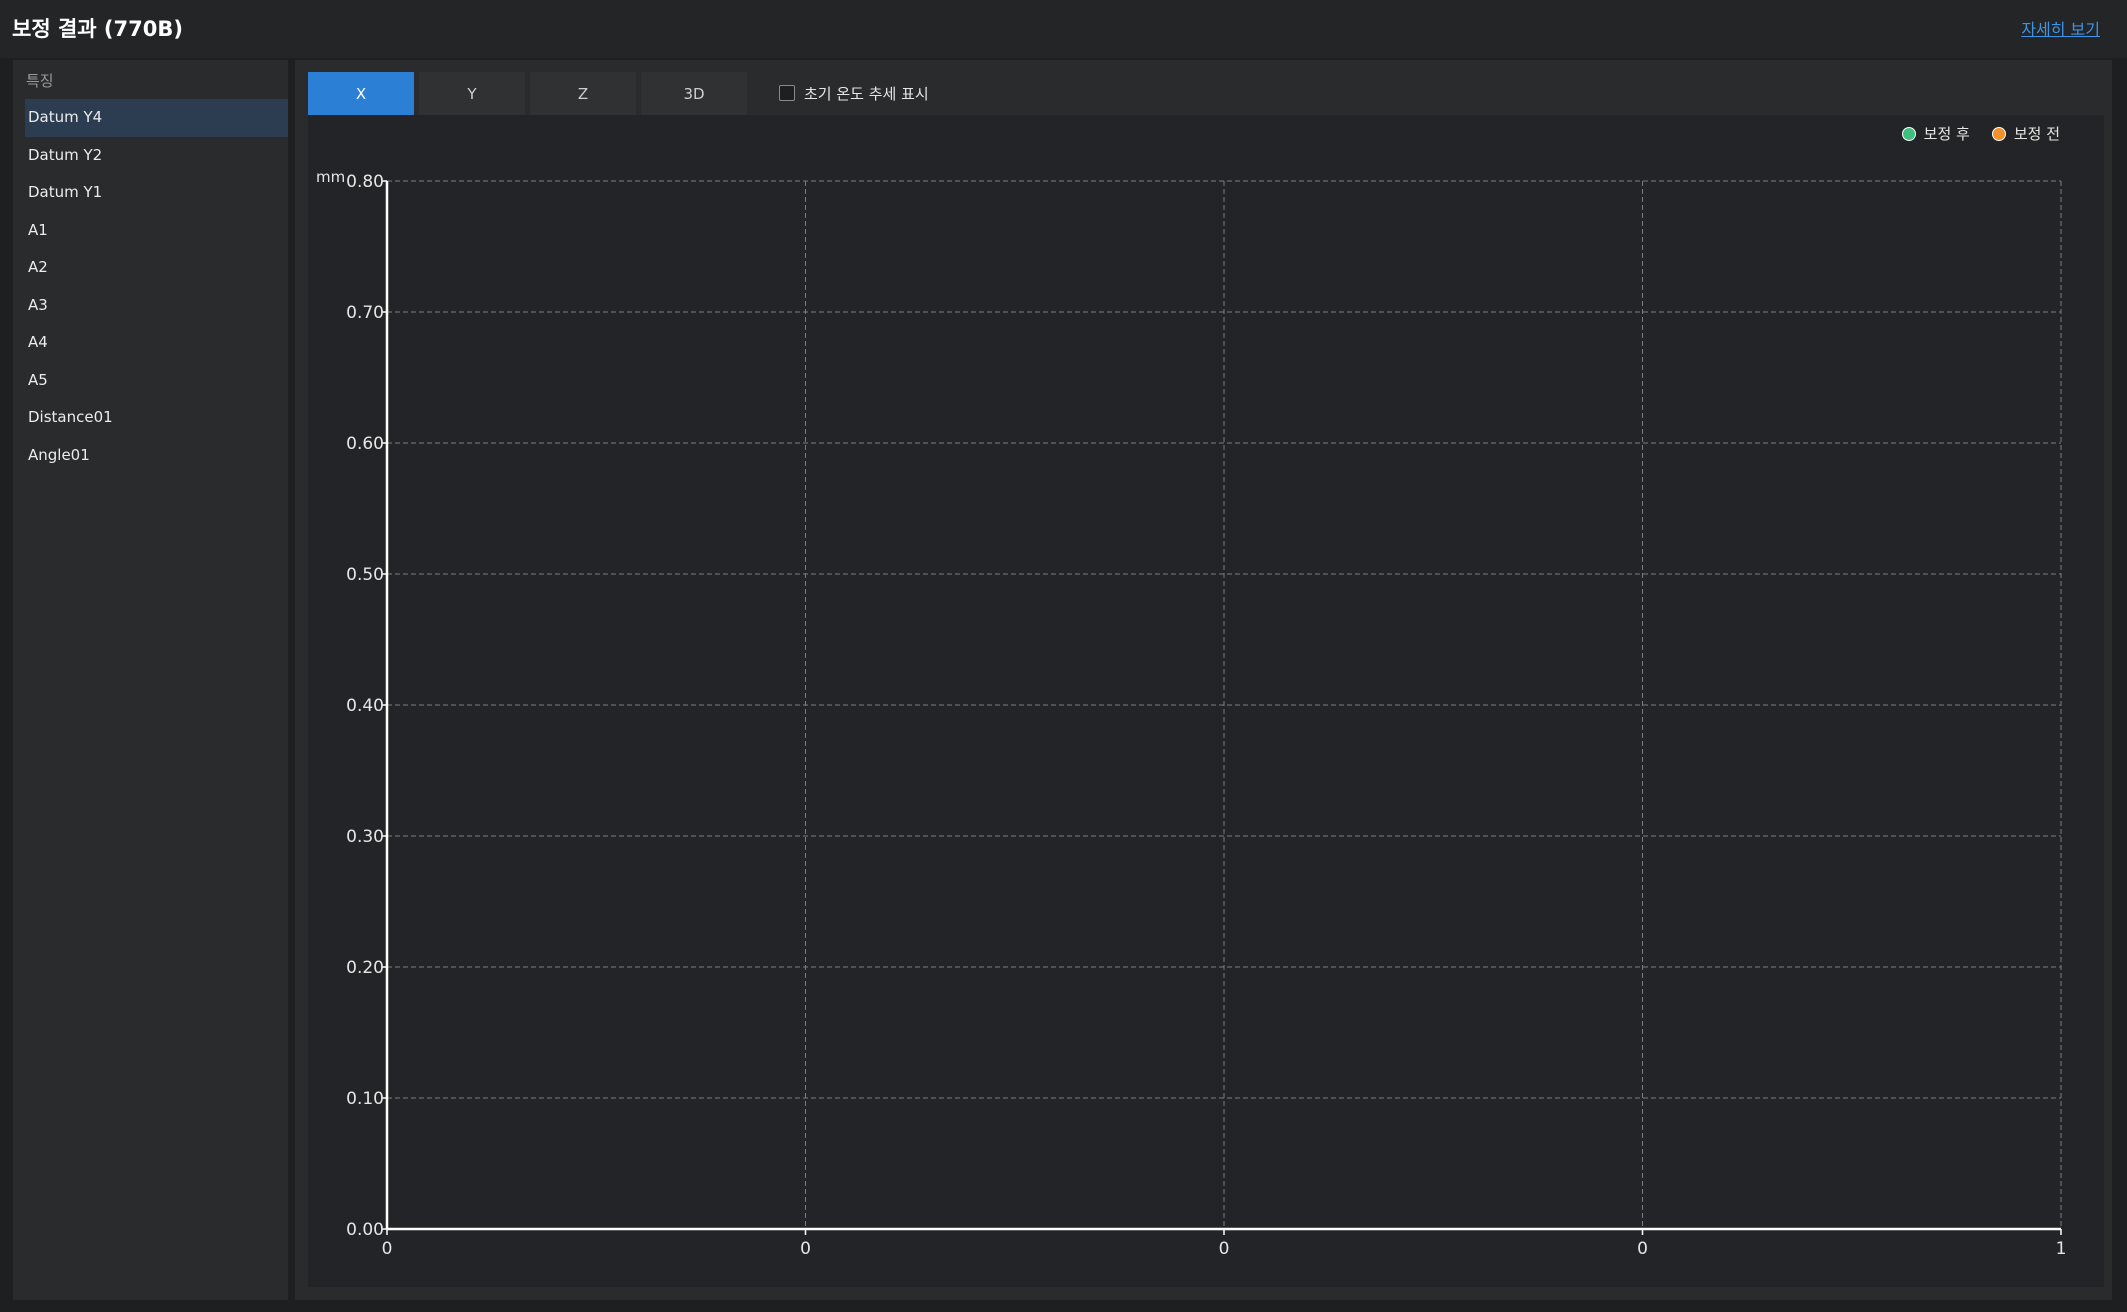  I want to click on feature-item-distance01: Distance01, so click(156, 418).